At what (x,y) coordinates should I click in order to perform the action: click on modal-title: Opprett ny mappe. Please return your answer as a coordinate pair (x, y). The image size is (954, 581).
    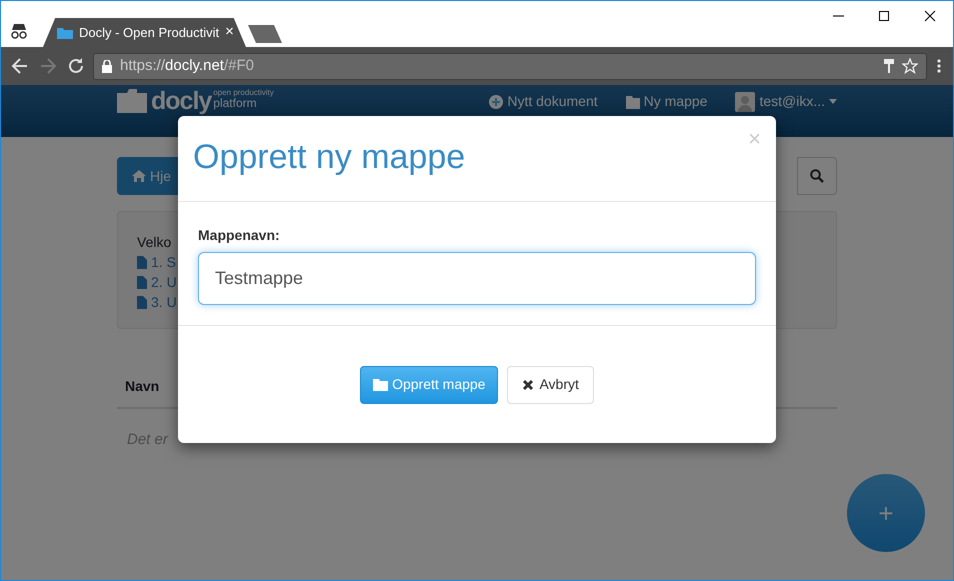
    Looking at the image, I should click on (329, 157).